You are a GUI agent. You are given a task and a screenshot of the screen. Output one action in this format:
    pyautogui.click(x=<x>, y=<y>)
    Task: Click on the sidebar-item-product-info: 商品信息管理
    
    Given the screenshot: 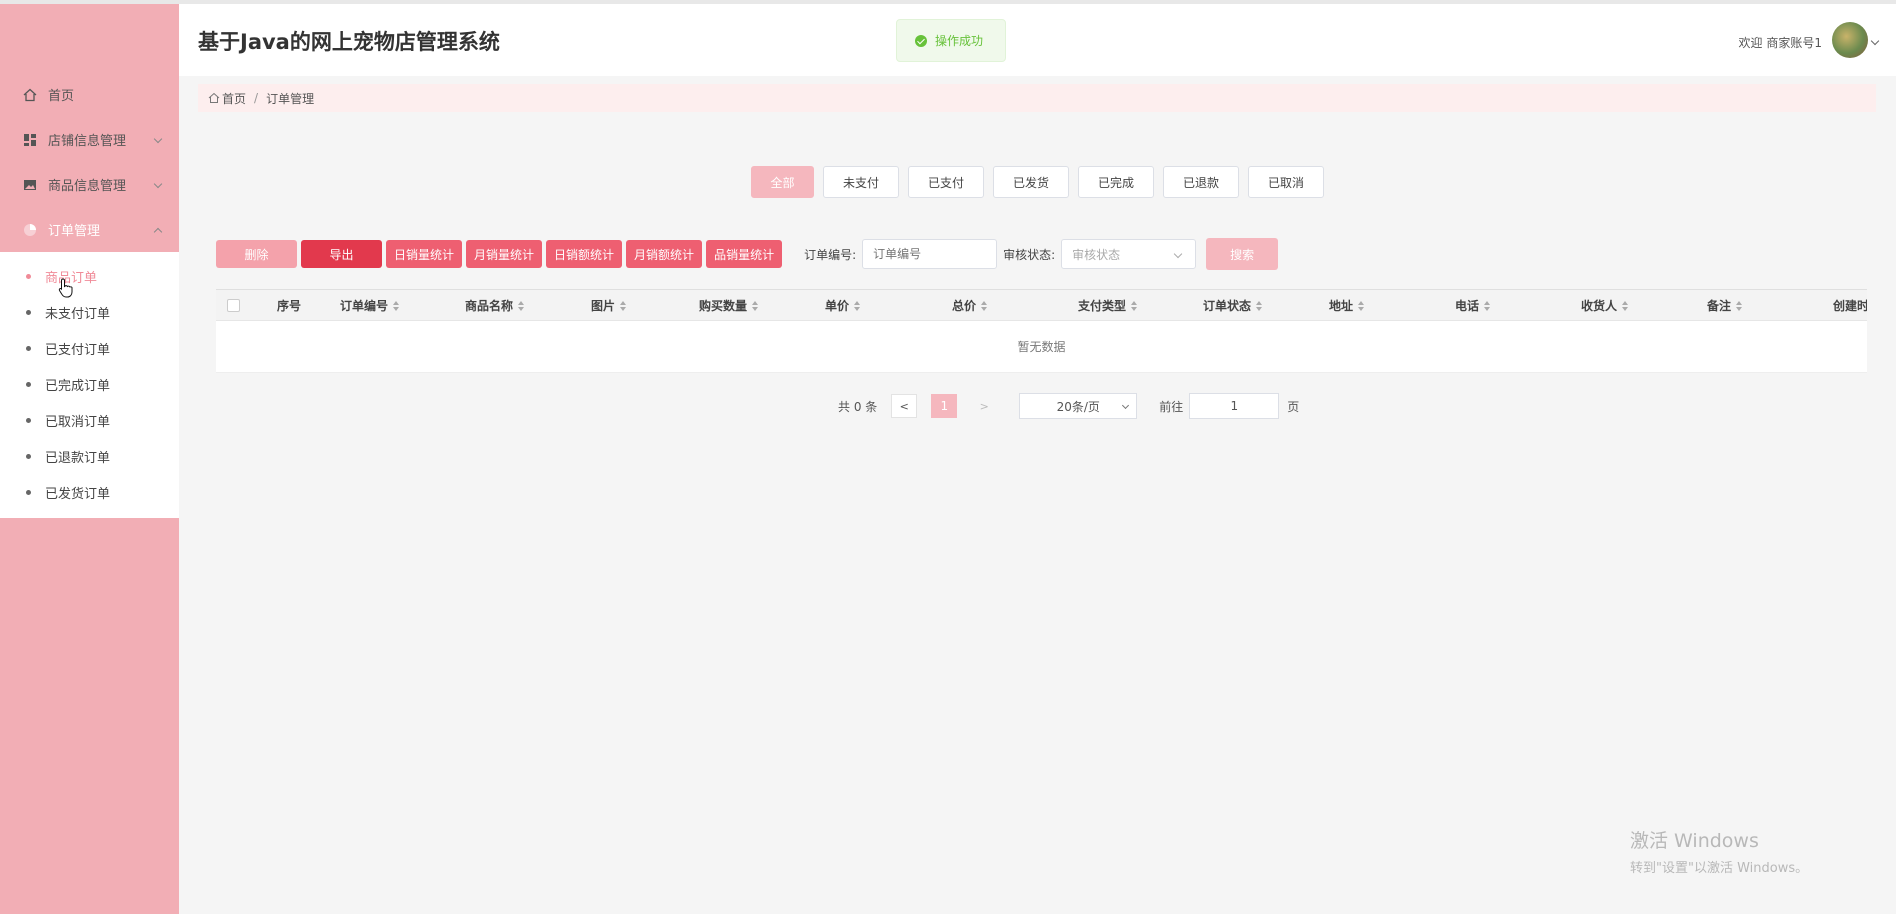 What is the action you would take?
    pyautogui.click(x=89, y=184)
    